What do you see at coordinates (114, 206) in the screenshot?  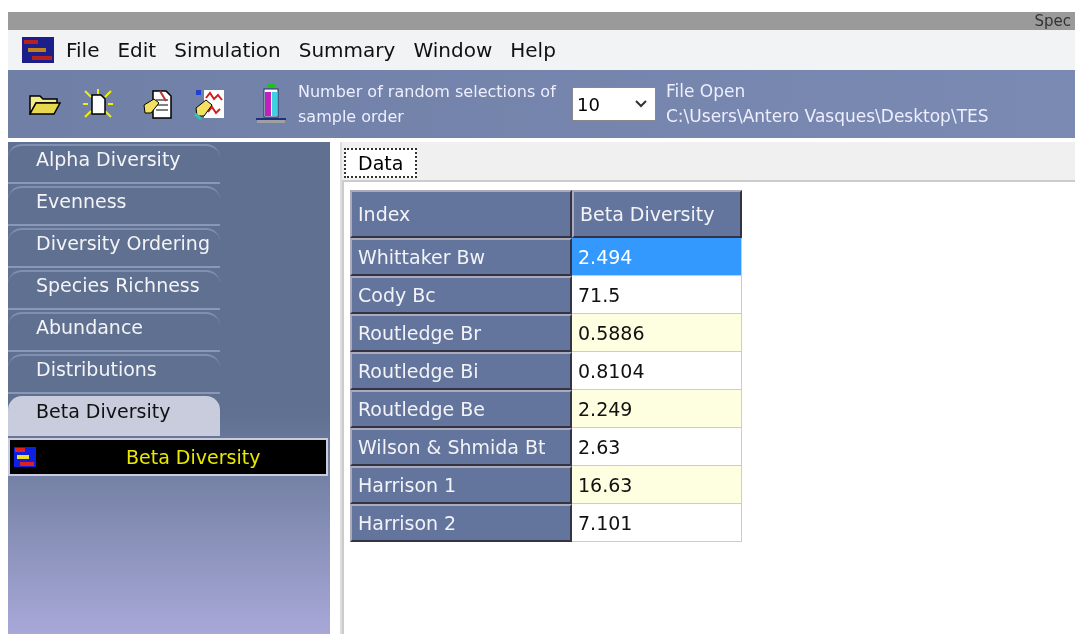 I see `sidebar-tab: Evenness` at bounding box center [114, 206].